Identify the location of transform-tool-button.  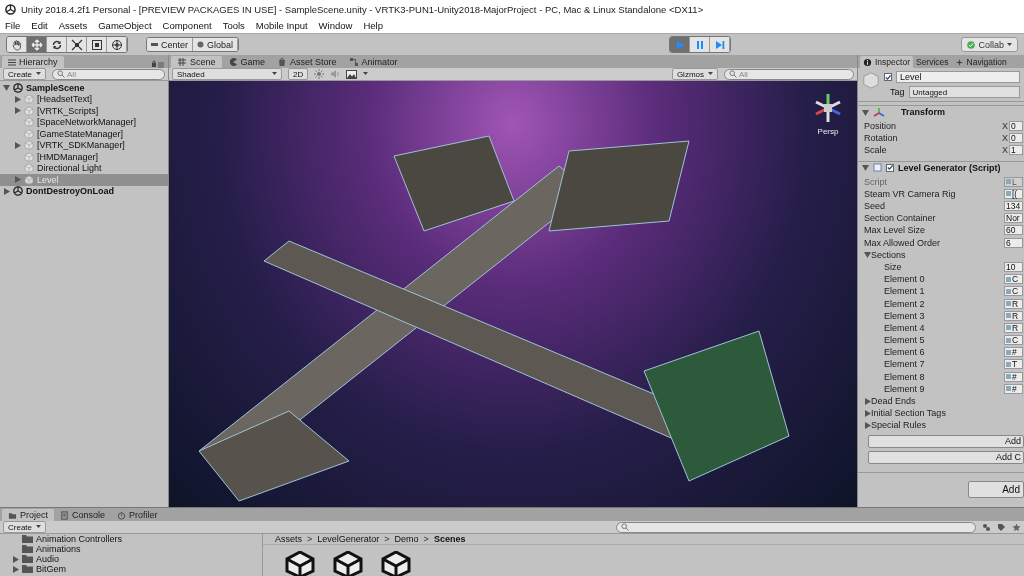
(117, 44).